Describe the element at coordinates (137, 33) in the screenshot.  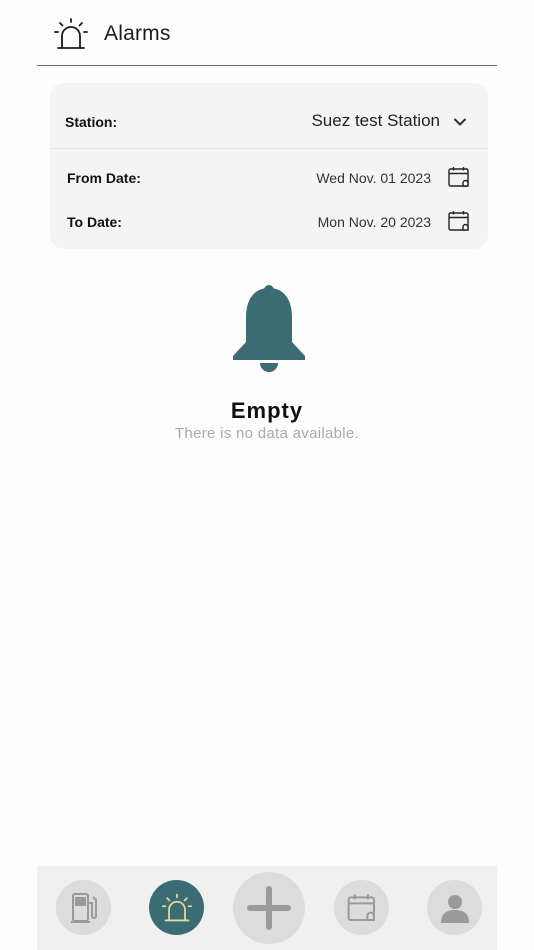
I see `page-title: Alarms` at that location.